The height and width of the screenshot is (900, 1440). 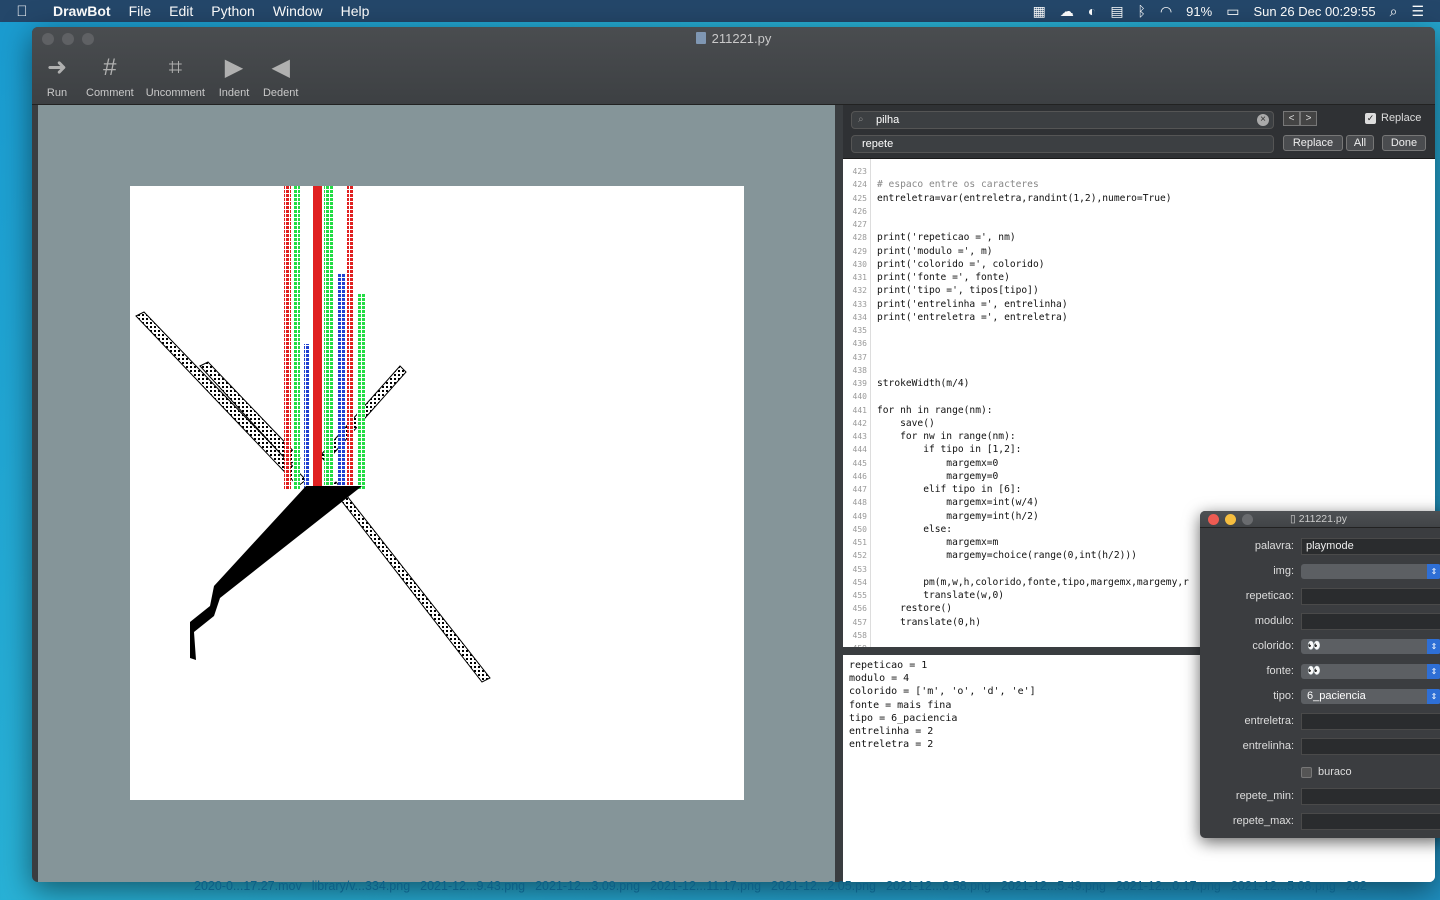 I want to click on close-button, so click(x=1213, y=519).